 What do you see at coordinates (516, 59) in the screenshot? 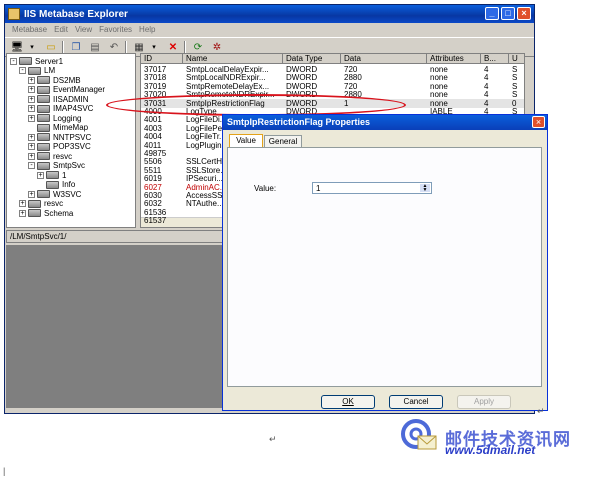
I see `column-header: U` at bounding box center [516, 59].